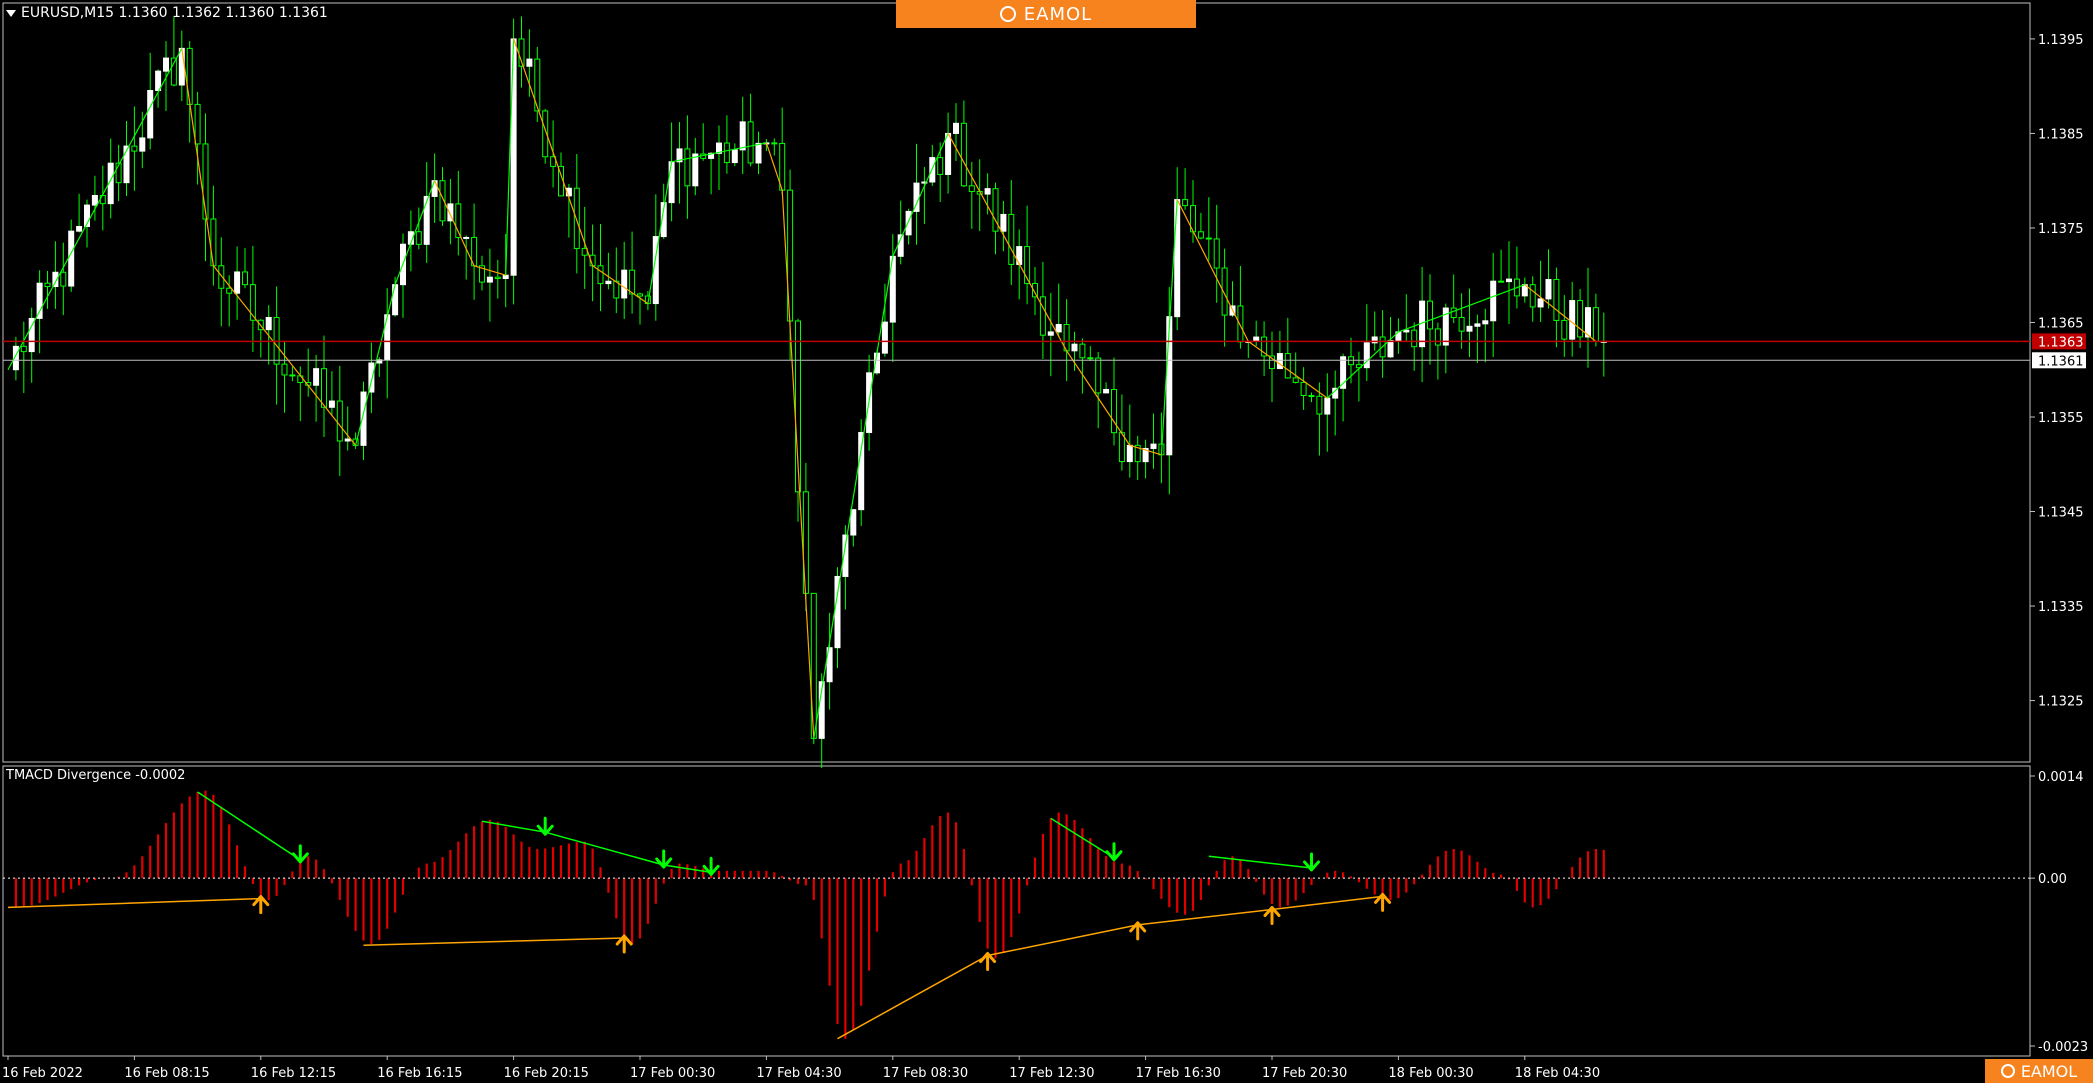  Describe the element at coordinates (2061, 361) in the screenshot. I see `bid-price-tag: 1.1361` at that location.